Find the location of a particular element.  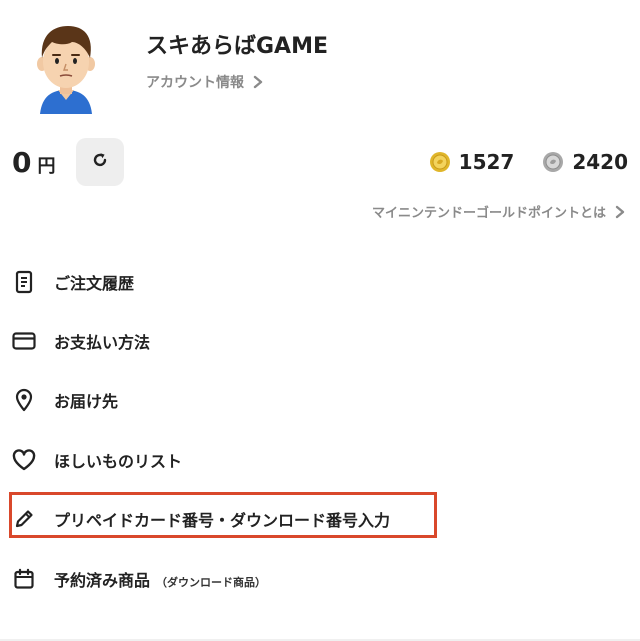

heart-icon is located at coordinates (24, 460).